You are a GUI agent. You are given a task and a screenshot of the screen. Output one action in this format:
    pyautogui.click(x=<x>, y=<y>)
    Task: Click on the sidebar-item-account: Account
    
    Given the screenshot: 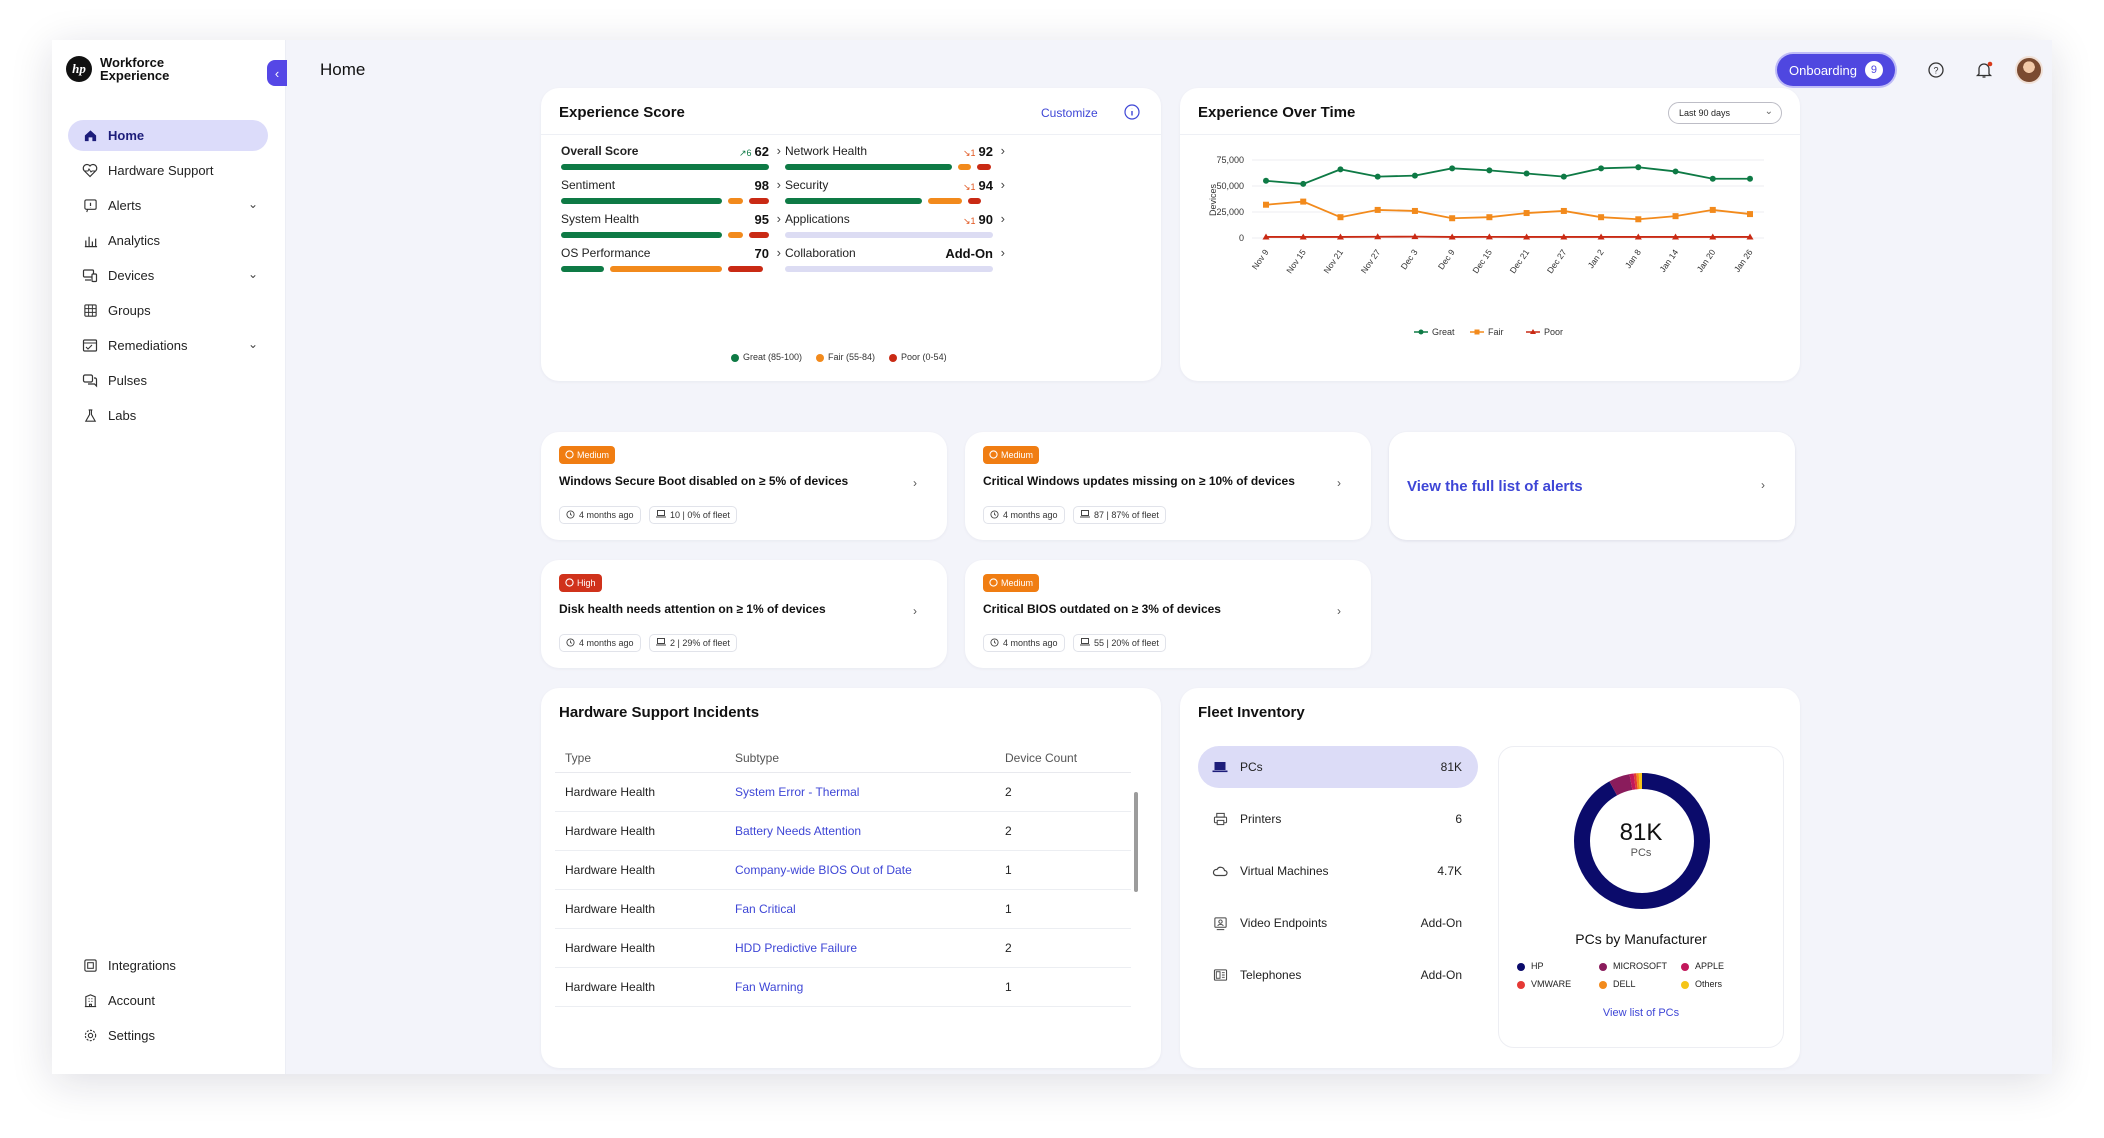 What is the action you would take?
    pyautogui.click(x=168, y=1000)
    